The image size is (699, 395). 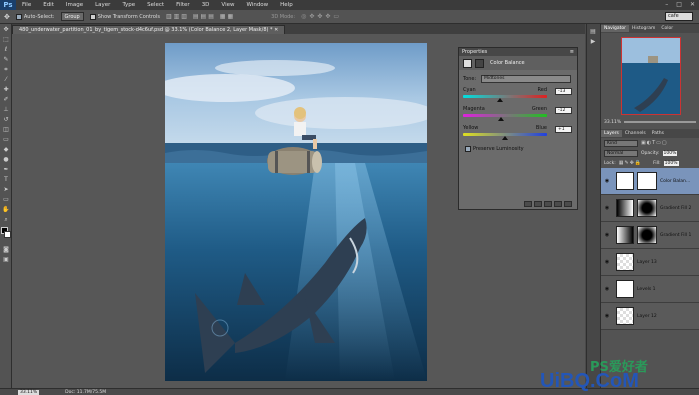 I want to click on navigator-zoom: 33.11%, so click(x=612, y=122).